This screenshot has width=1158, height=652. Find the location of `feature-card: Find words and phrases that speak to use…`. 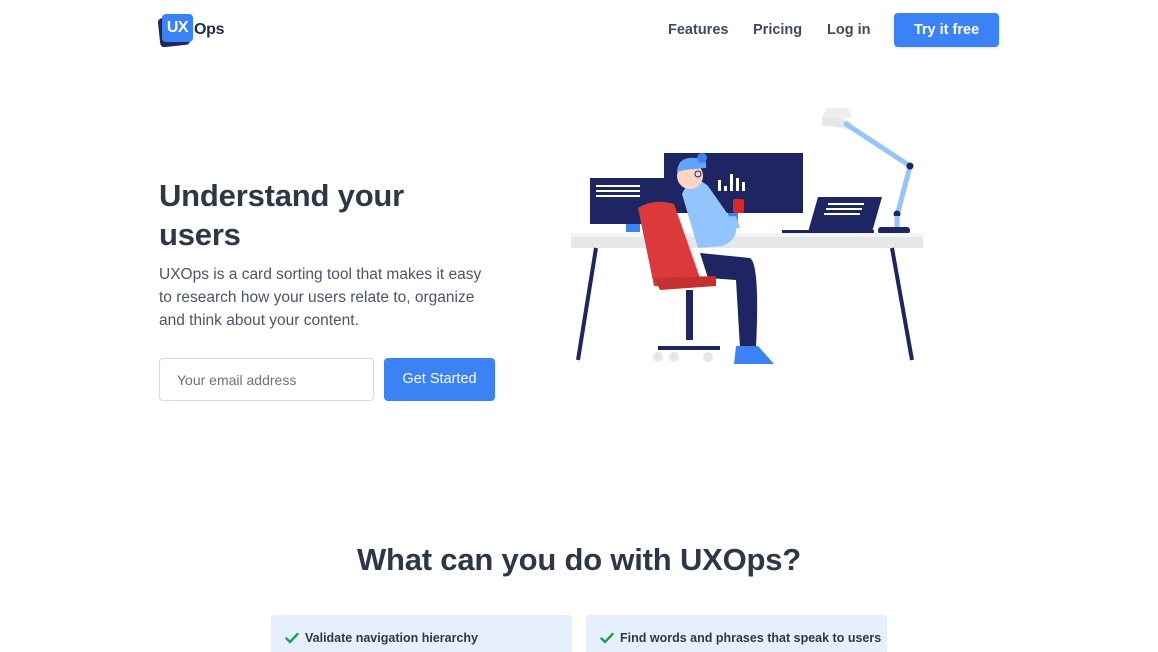

feature-card: Find words and phrases that speak to use… is located at coordinates (736, 633).